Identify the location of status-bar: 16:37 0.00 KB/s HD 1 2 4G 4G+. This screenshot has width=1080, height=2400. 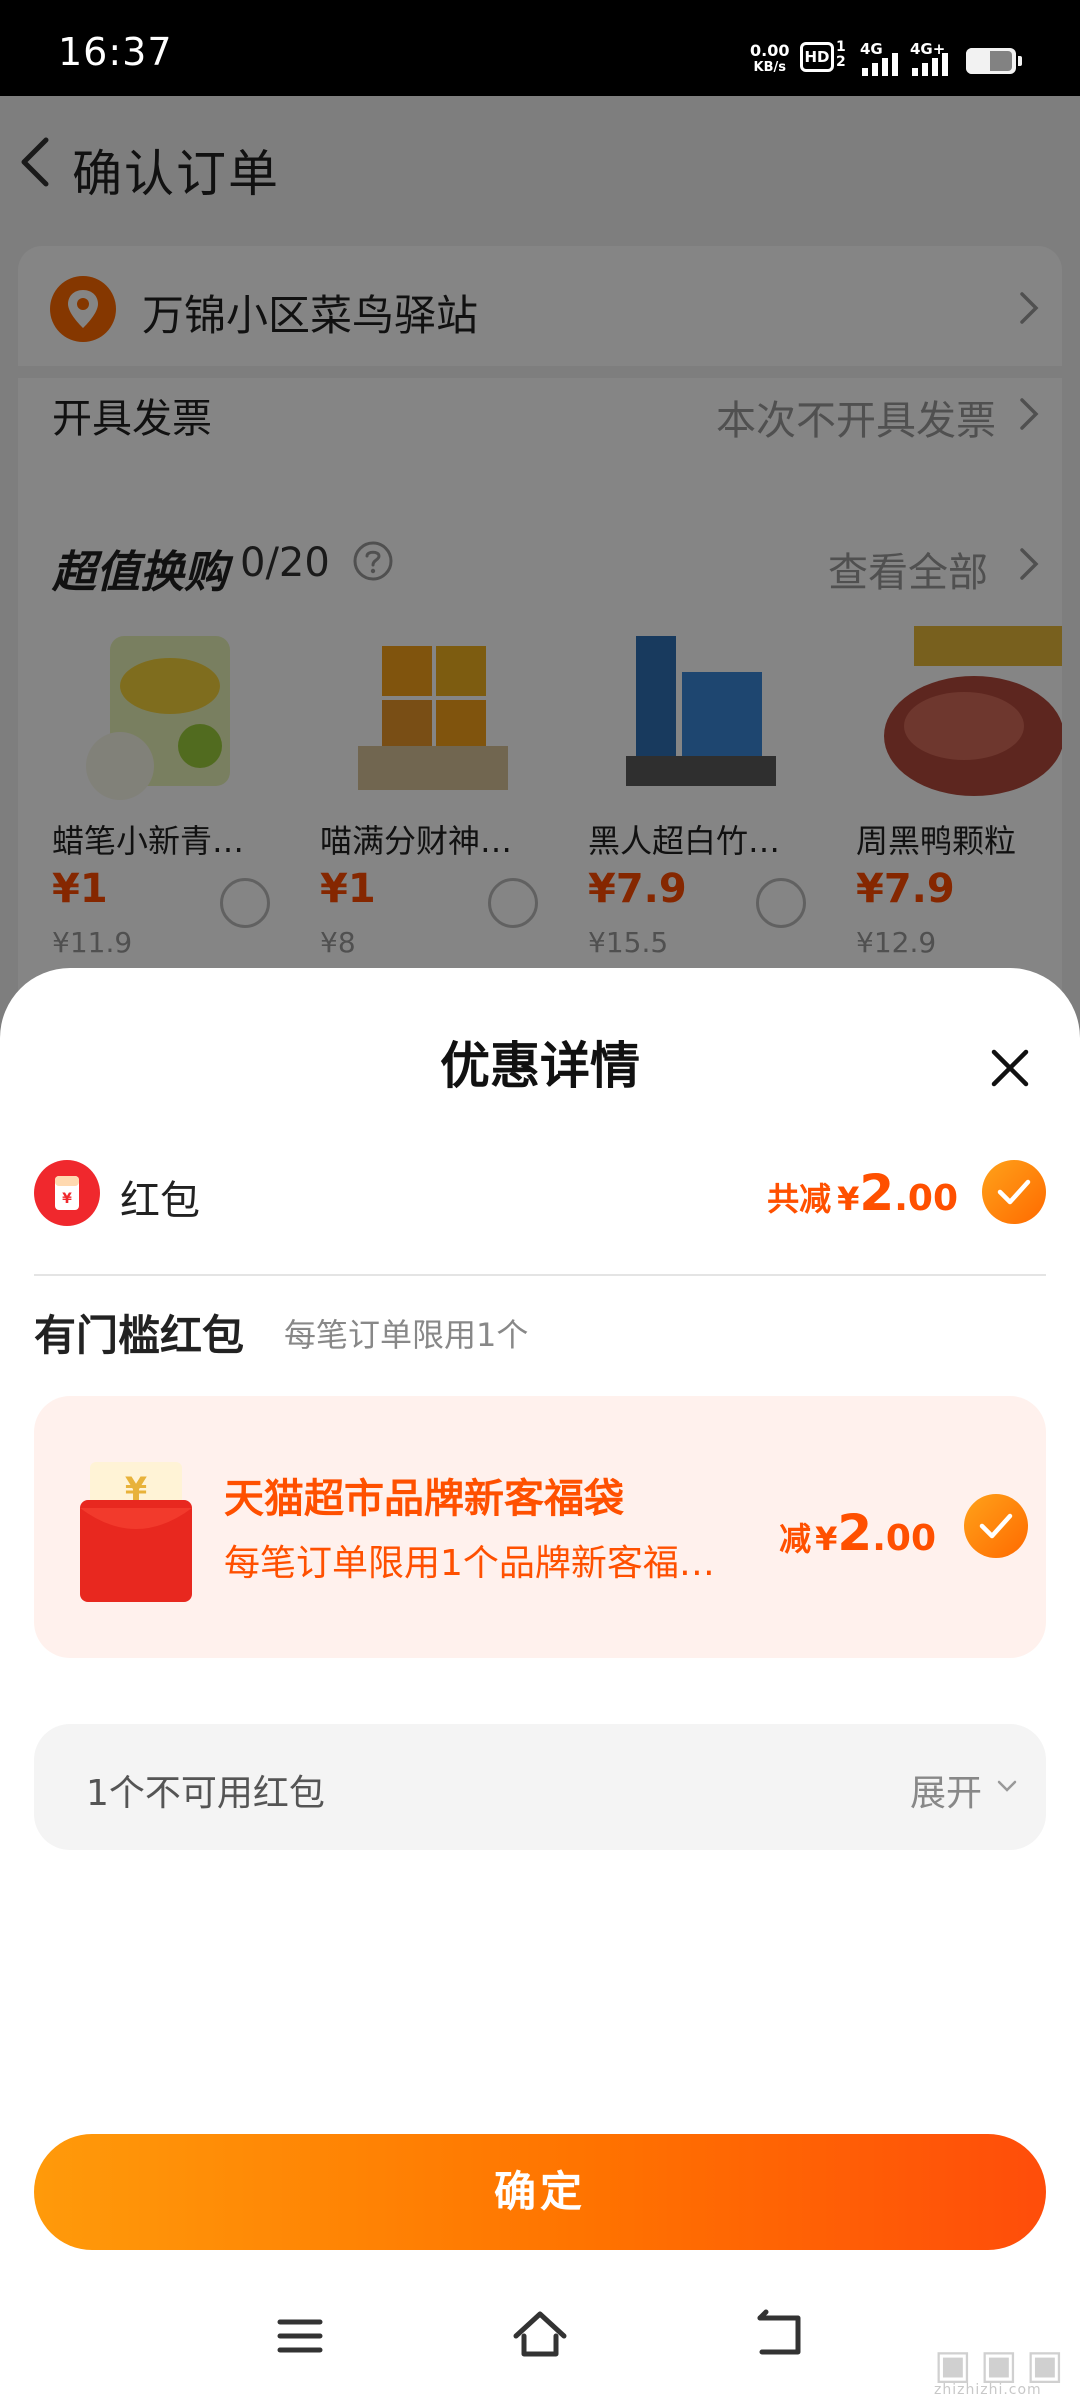
(540, 48).